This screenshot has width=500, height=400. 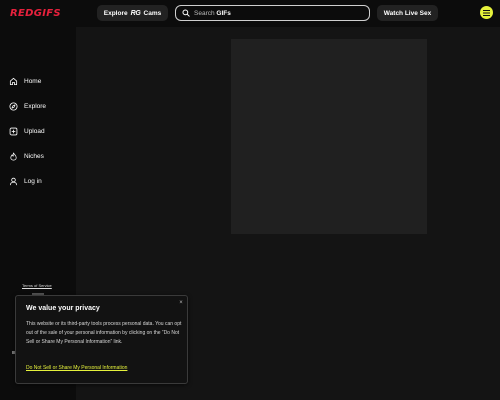 What do you see at coordinates (13, 106) in the screenshot?
I see `compass-icon` at bounding box center [13, 106].